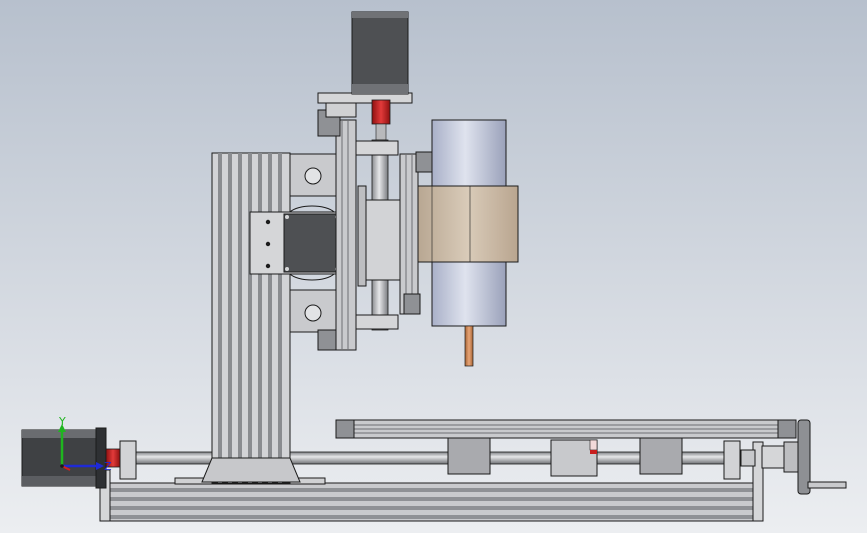 This screenshot has width=867, height=533. What do you see at coordinates (468, 224) in the screenshot?
I see `spindle-clamp` at bounding box center [468, 224].